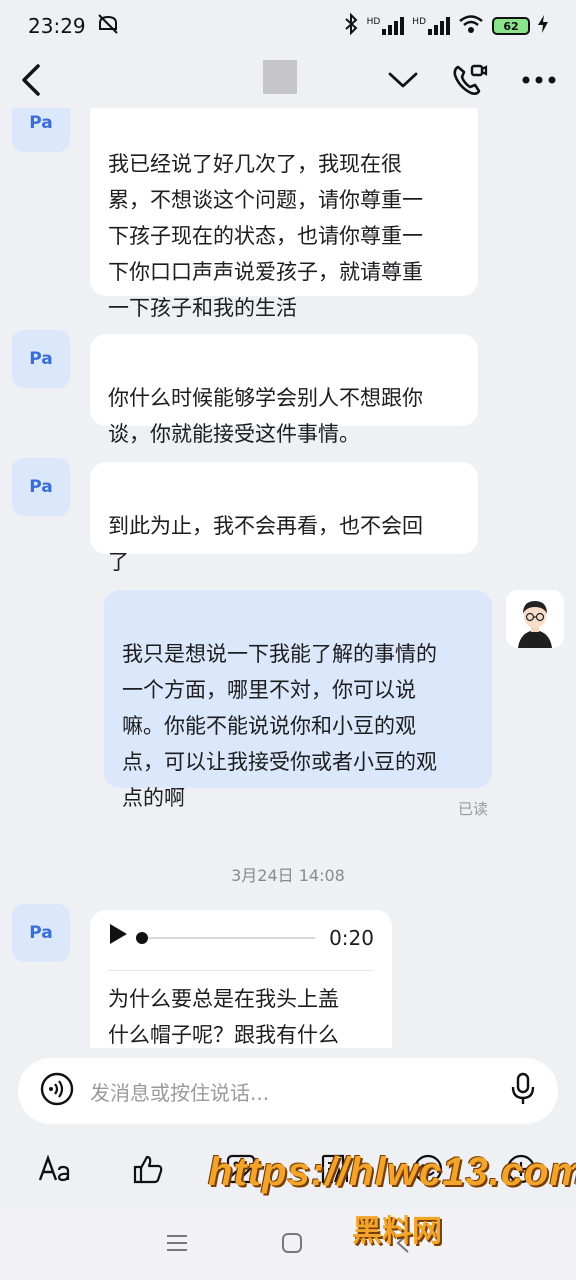 This screenshot has height=1280, width=576. I want to click on read-receipt: 已读, so click(473, 809).